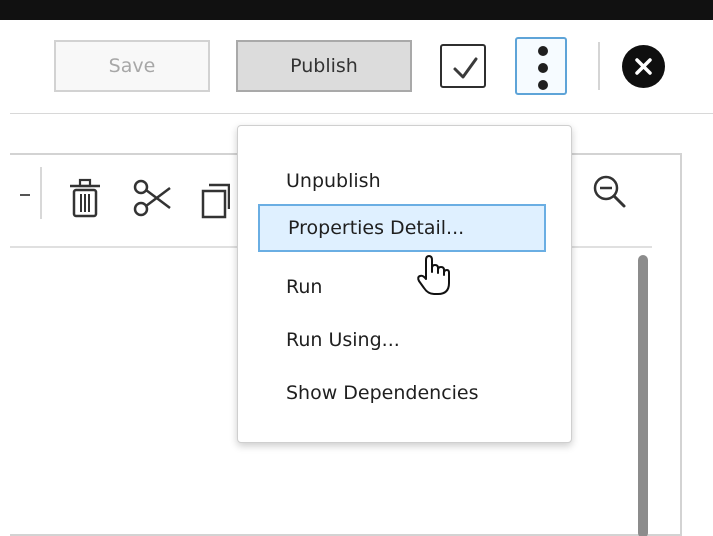  Describe the element at coordinates (402, 287) in the screenshot. I see `menu-item-run: Run` at that location.